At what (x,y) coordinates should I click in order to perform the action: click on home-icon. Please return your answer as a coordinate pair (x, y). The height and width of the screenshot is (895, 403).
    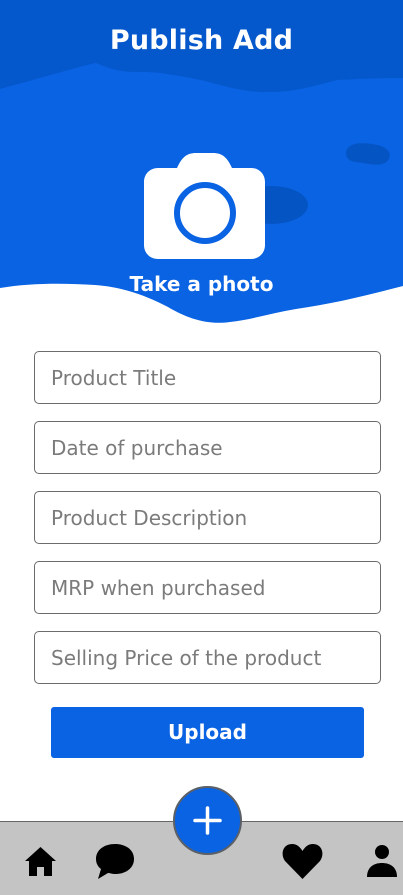
    Looking at the image, I should click on (40, 861).